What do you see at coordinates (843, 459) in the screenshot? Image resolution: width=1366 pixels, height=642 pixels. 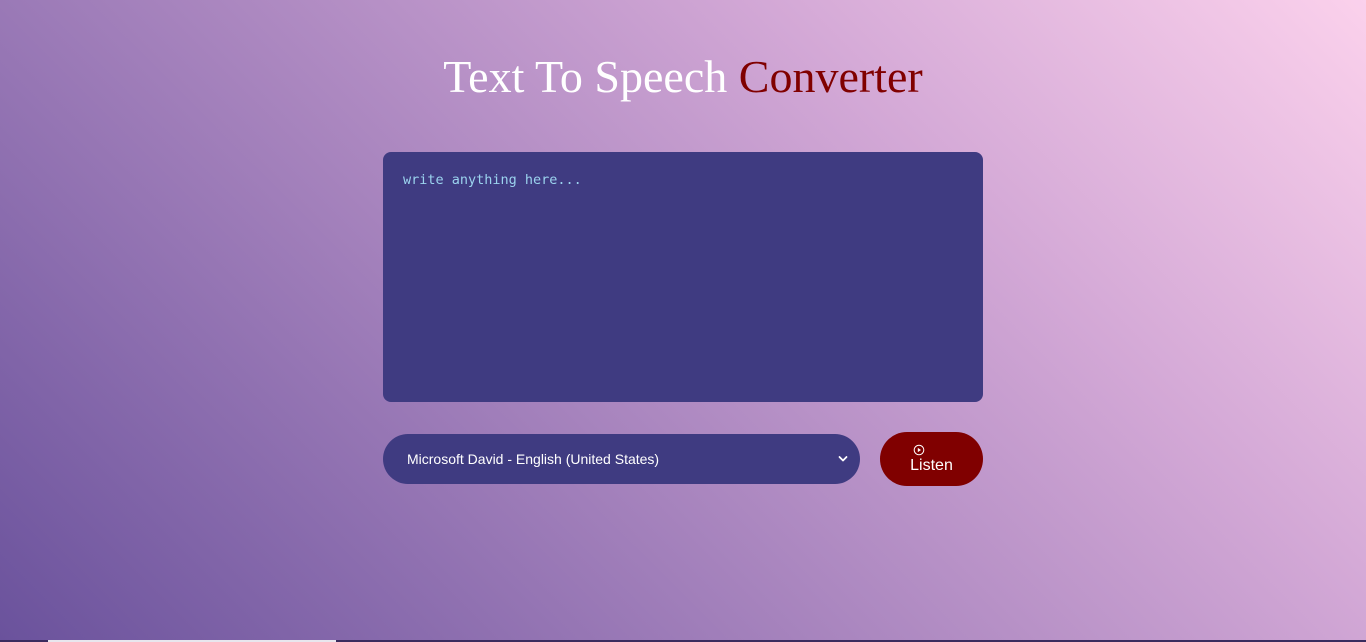 I see `chevron-down-icon` at bounding box center [843, 459].